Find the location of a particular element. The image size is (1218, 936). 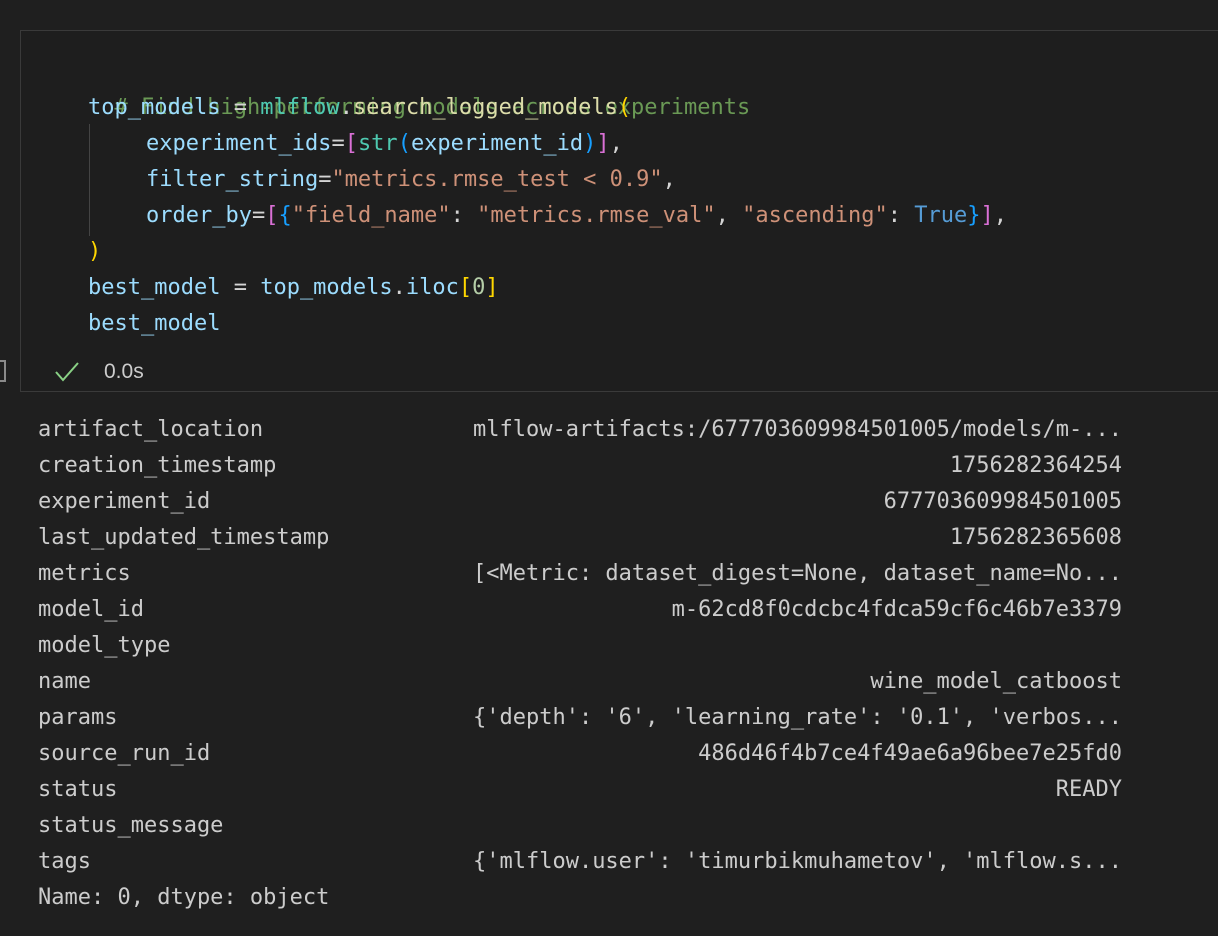

output-key: last_updated_timestamp is located at coordinates (184, 537).